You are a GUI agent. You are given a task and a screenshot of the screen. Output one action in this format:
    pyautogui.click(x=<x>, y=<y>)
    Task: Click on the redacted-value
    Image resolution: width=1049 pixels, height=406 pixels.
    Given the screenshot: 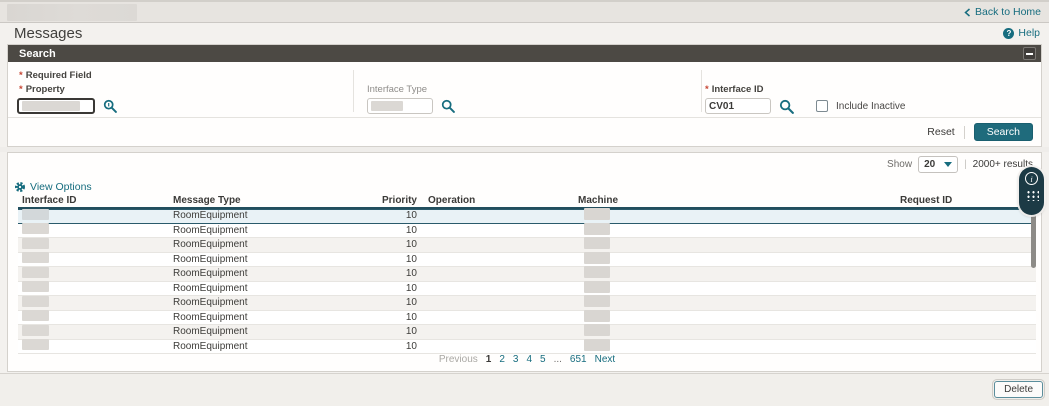 What is the action you would take?
    pyautogui.click(x=387, y=106)
    